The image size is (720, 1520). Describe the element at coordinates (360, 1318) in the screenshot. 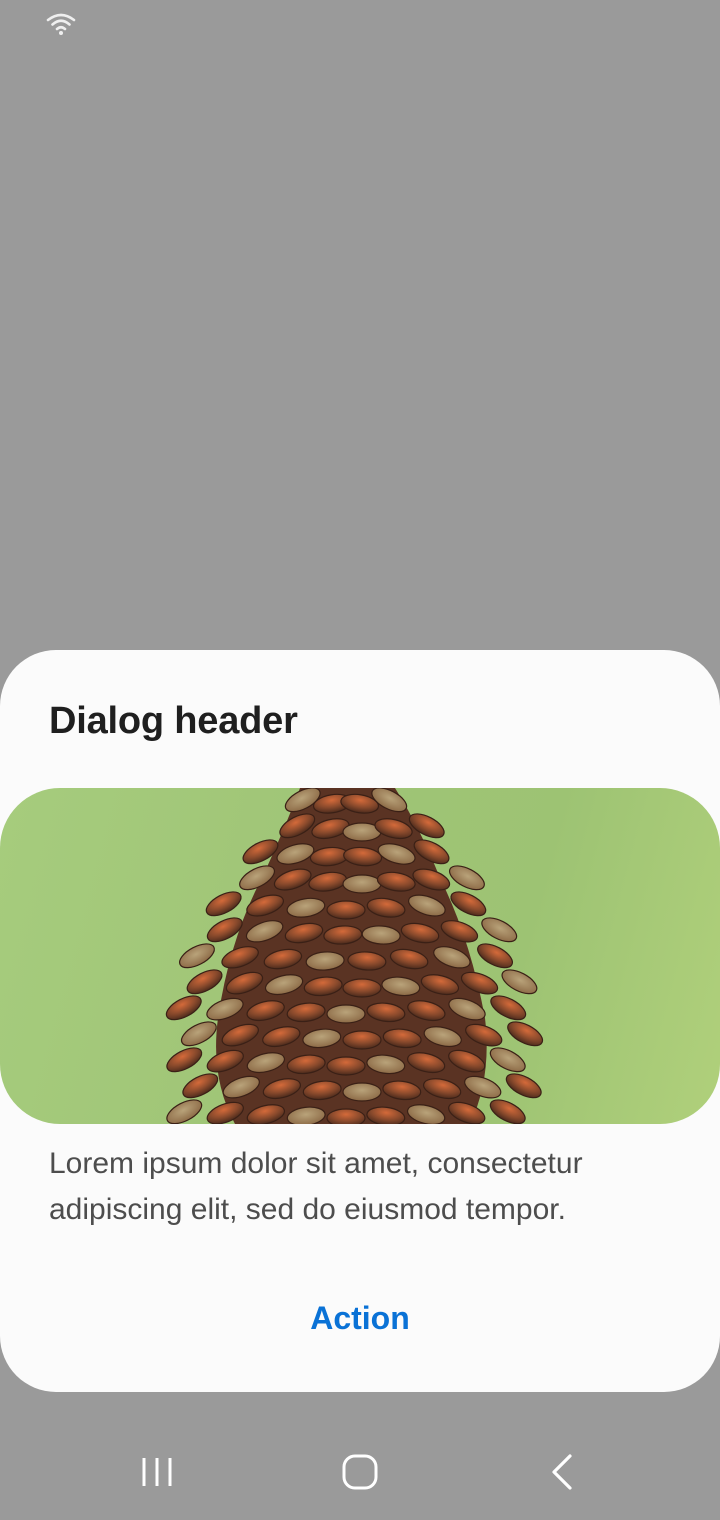

I see `action-button: Action` at that location.